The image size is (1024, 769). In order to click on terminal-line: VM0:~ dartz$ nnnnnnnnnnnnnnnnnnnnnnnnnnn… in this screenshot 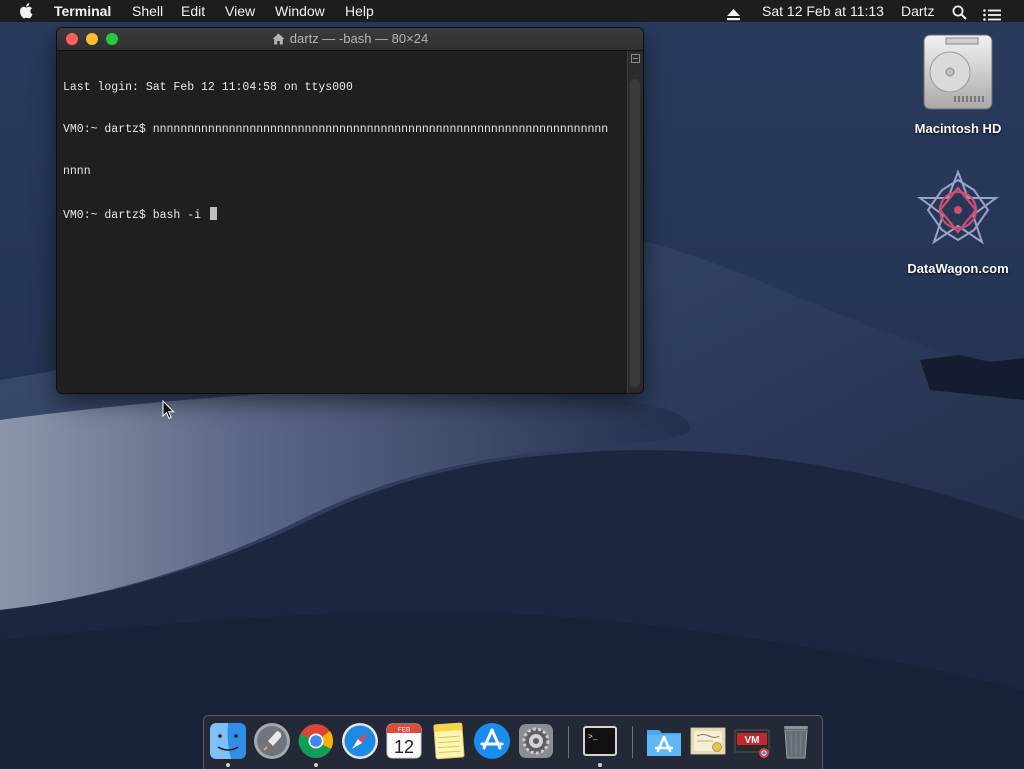, I will do `click(336, 129)`.